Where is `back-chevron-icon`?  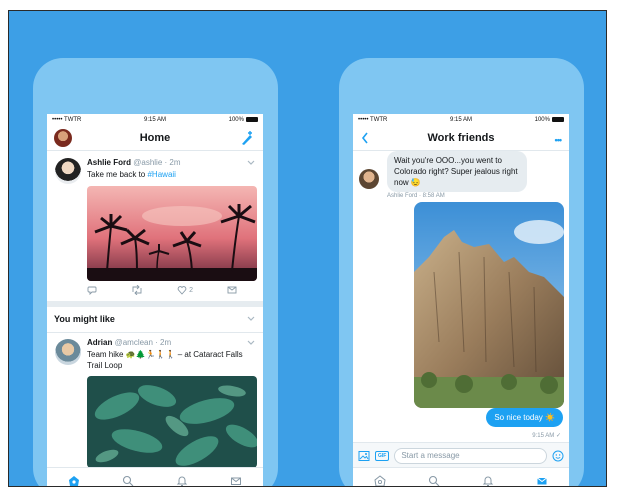 back-chevron-icon is located at coordinates (365, 138).